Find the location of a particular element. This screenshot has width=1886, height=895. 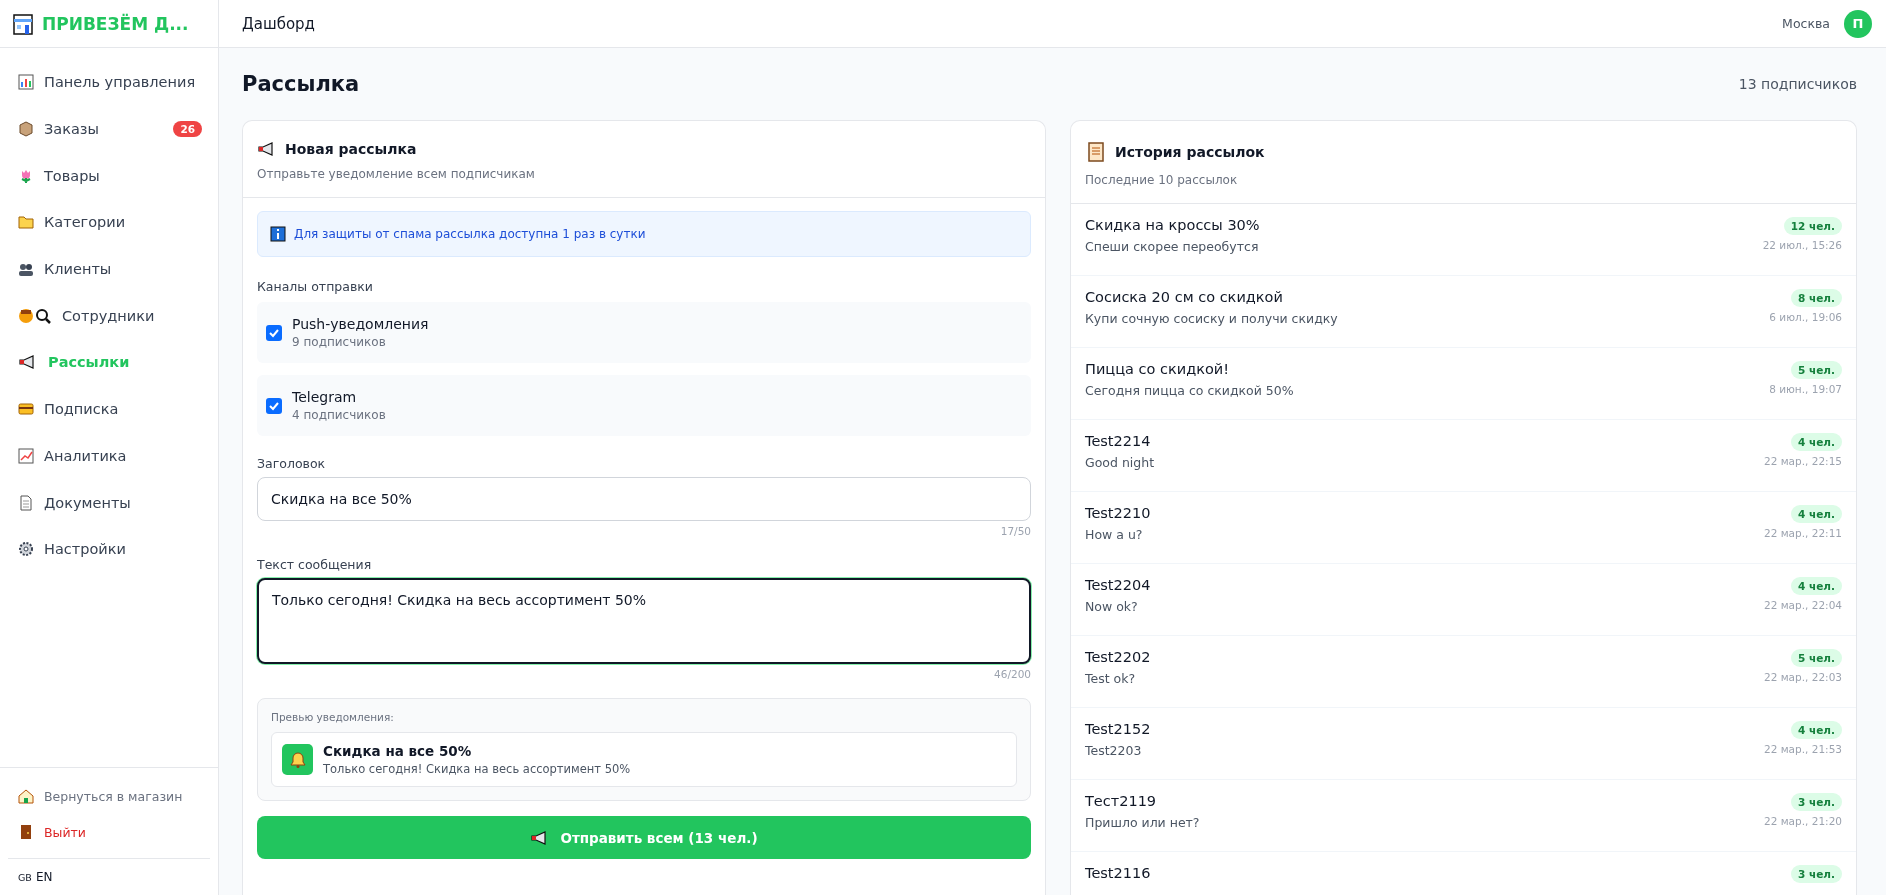

field-label: Текст сообщения is located at coordinates (315, 564).